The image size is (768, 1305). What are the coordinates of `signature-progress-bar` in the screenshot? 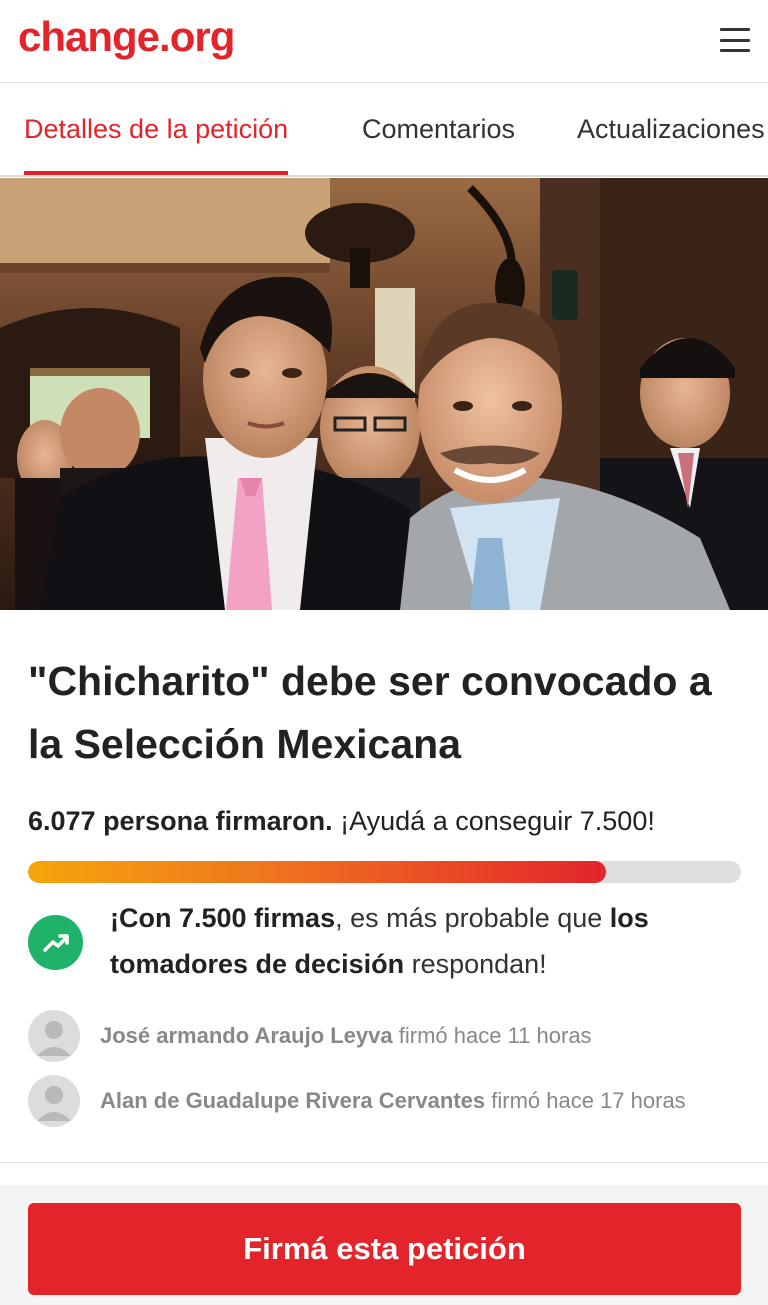 It's located at (384, 872).